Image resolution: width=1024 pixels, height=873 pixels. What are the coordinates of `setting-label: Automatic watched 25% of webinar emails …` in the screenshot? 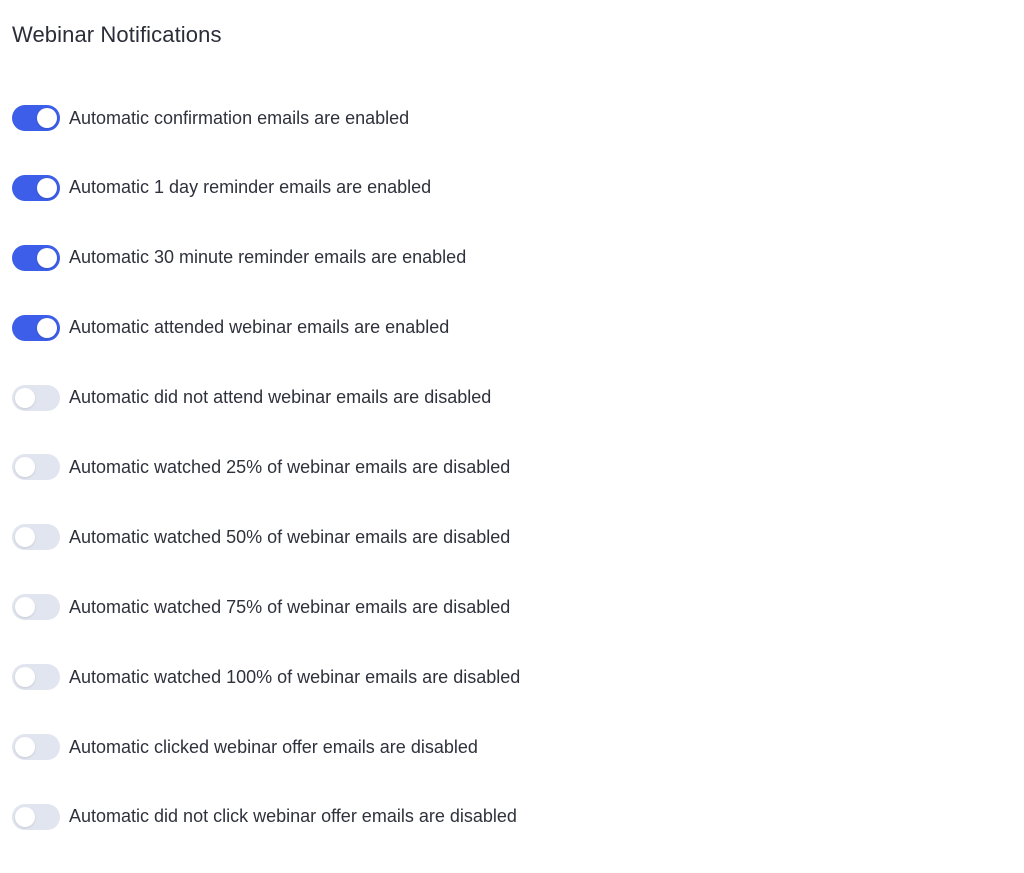 It's located at (290, 466).